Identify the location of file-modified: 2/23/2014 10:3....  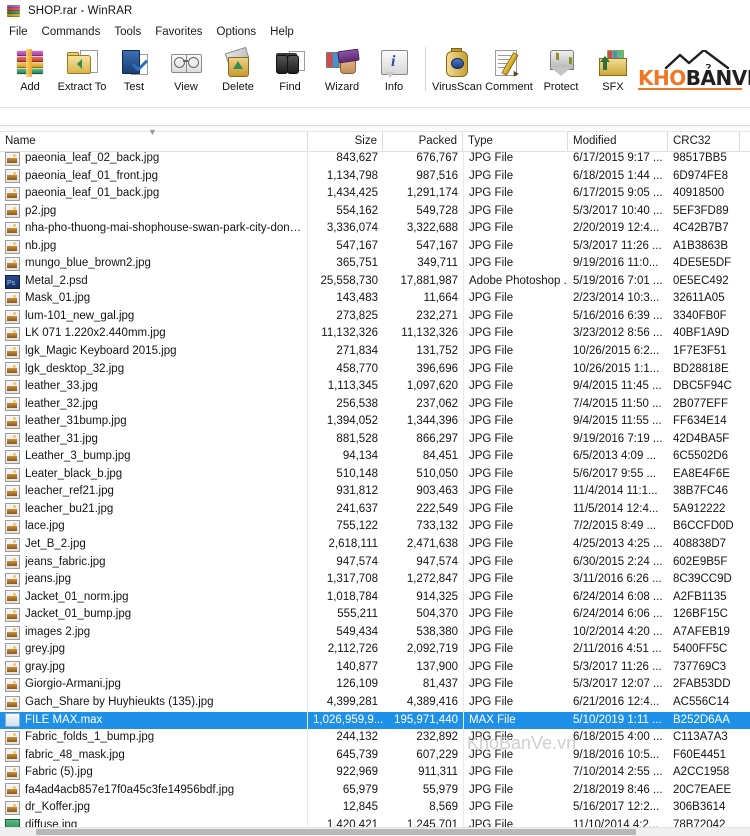
(616, 298).